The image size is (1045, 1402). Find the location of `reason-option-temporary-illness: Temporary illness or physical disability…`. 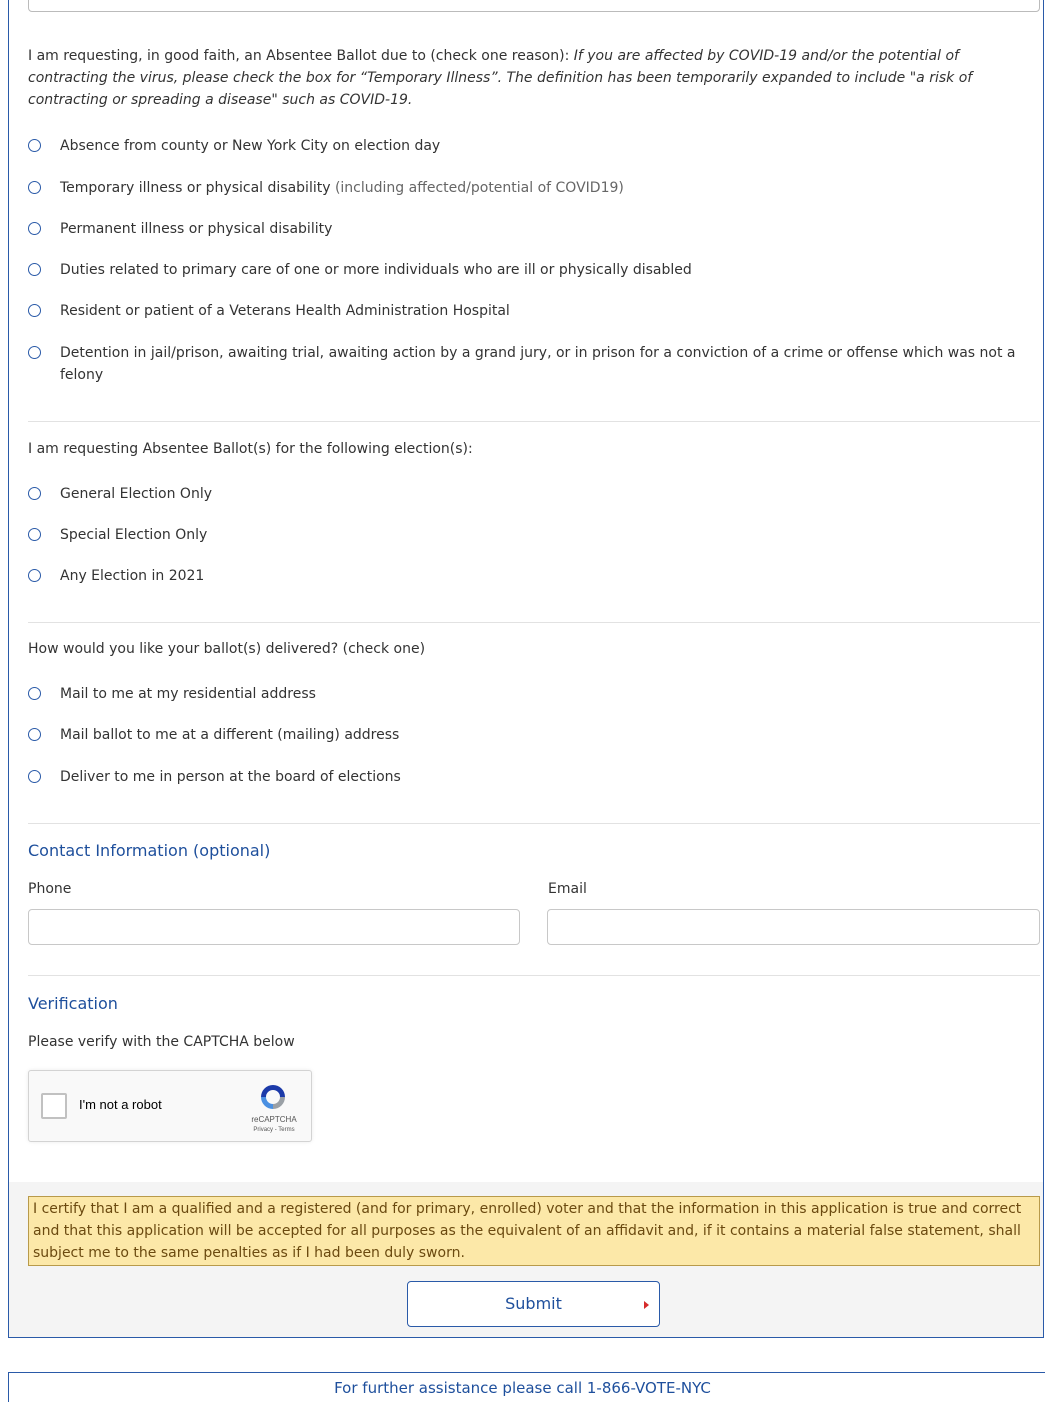

reason-option-temporary-illness: Temporary illness or physical disability… is located at coordinates (528, 188).